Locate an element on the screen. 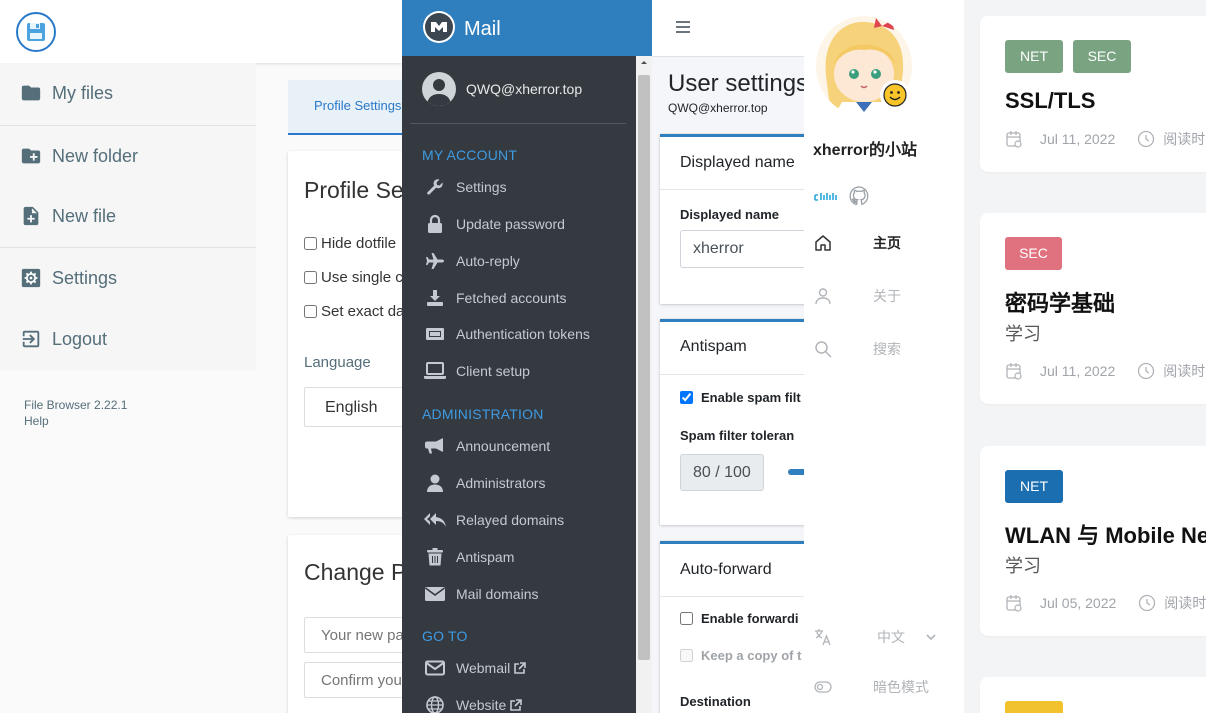 This screenshot has height=713, width=1206. confirm-password-field: Confirm you is located at coordinates (353, 680).